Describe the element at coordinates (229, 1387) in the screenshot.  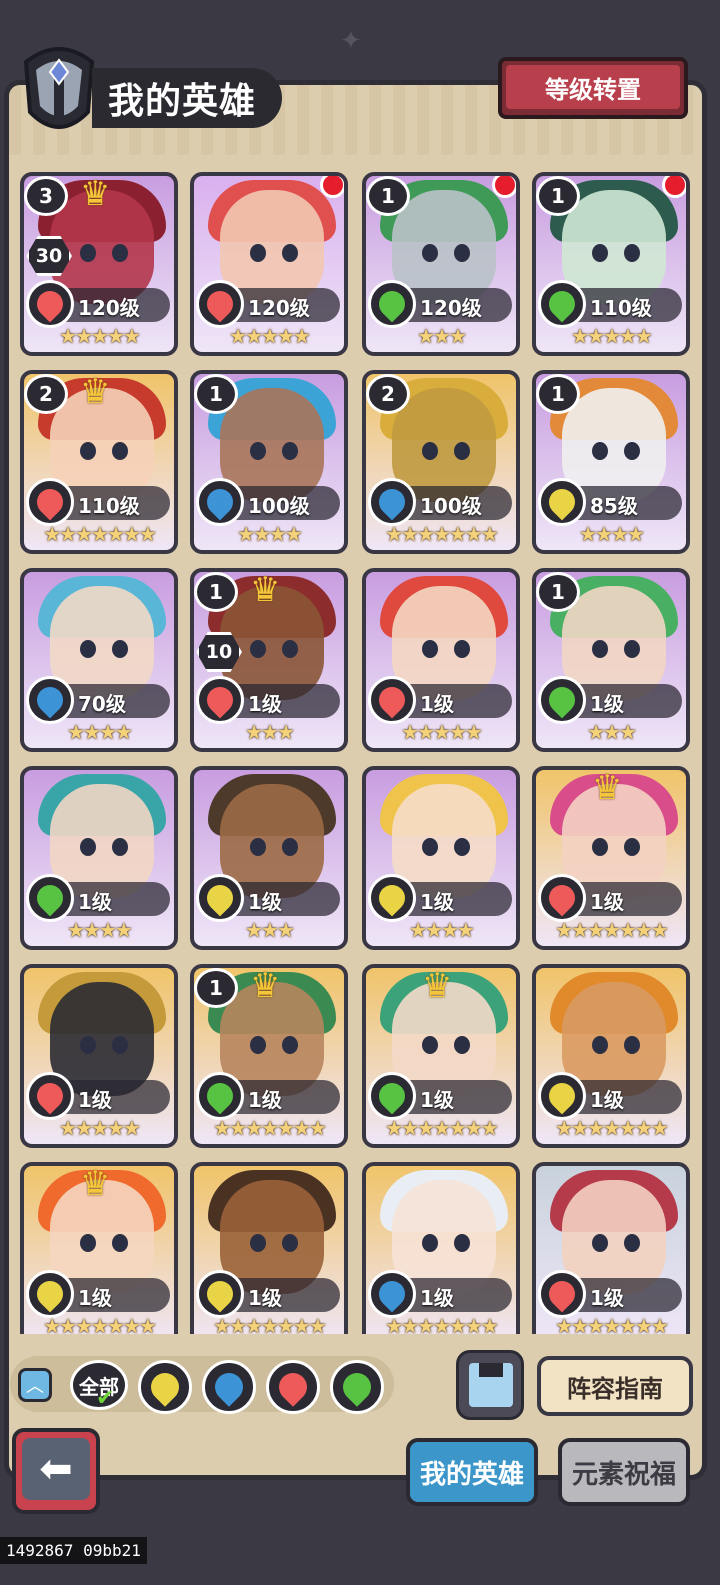
I see `filter-water-icon` at that location.